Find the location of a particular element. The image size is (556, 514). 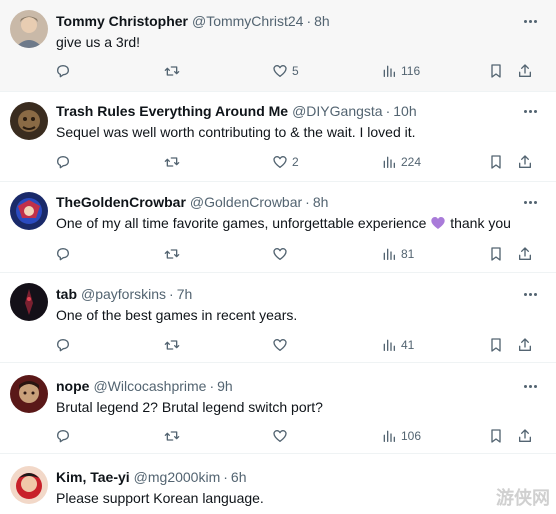

tweet-header: Kim, Tae-yi @mg2000kim · 6h is located at coordinates (286, 477).